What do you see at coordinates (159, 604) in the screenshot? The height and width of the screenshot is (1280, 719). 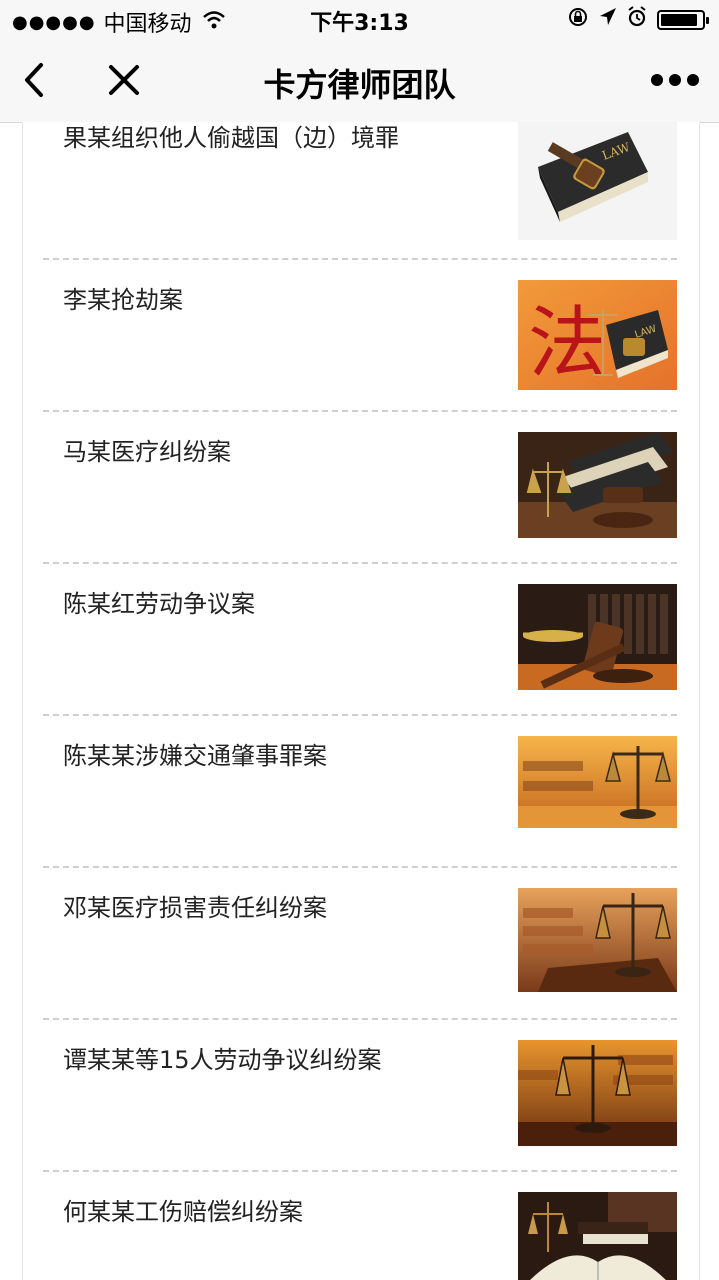 I see `case-title: 陈某红劳动争议案` at bounding box center [159, 604].